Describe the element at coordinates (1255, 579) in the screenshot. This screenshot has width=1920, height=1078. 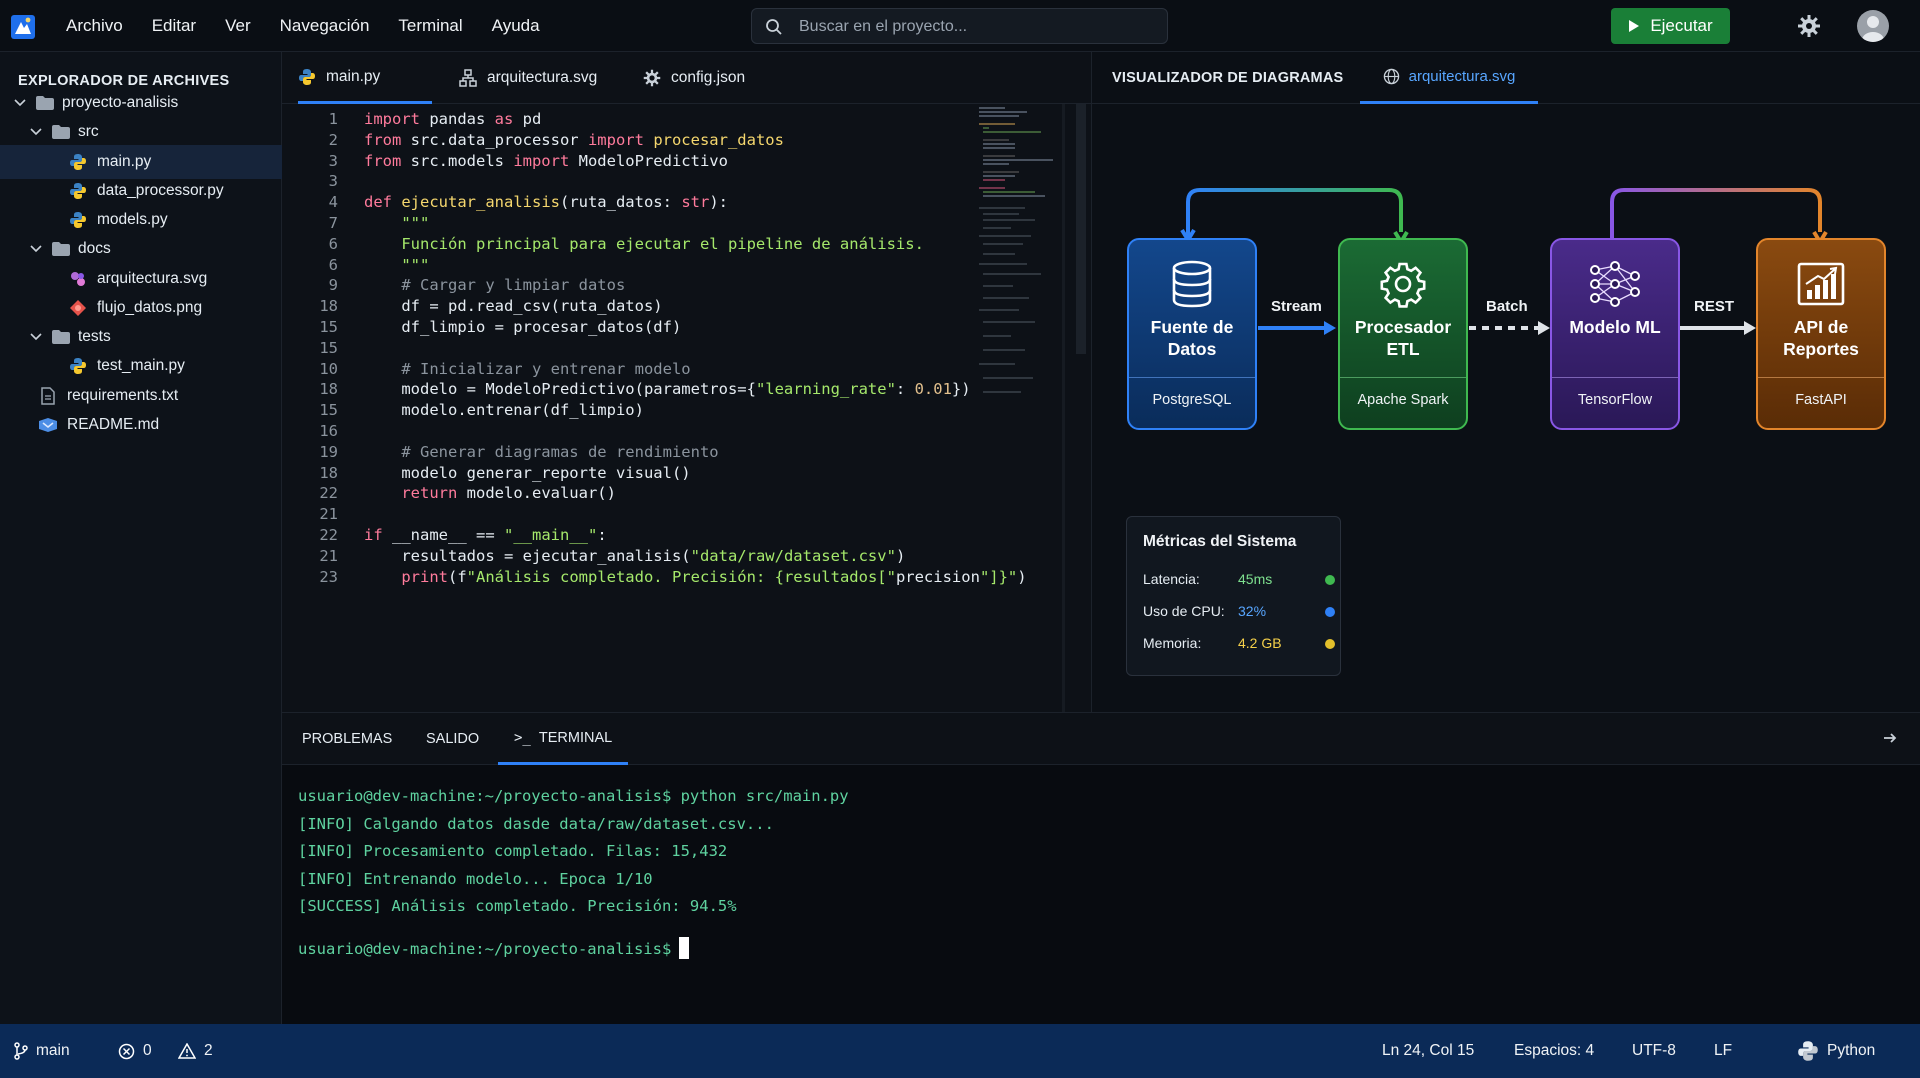
I see `metric-value: 45ms` at that location.